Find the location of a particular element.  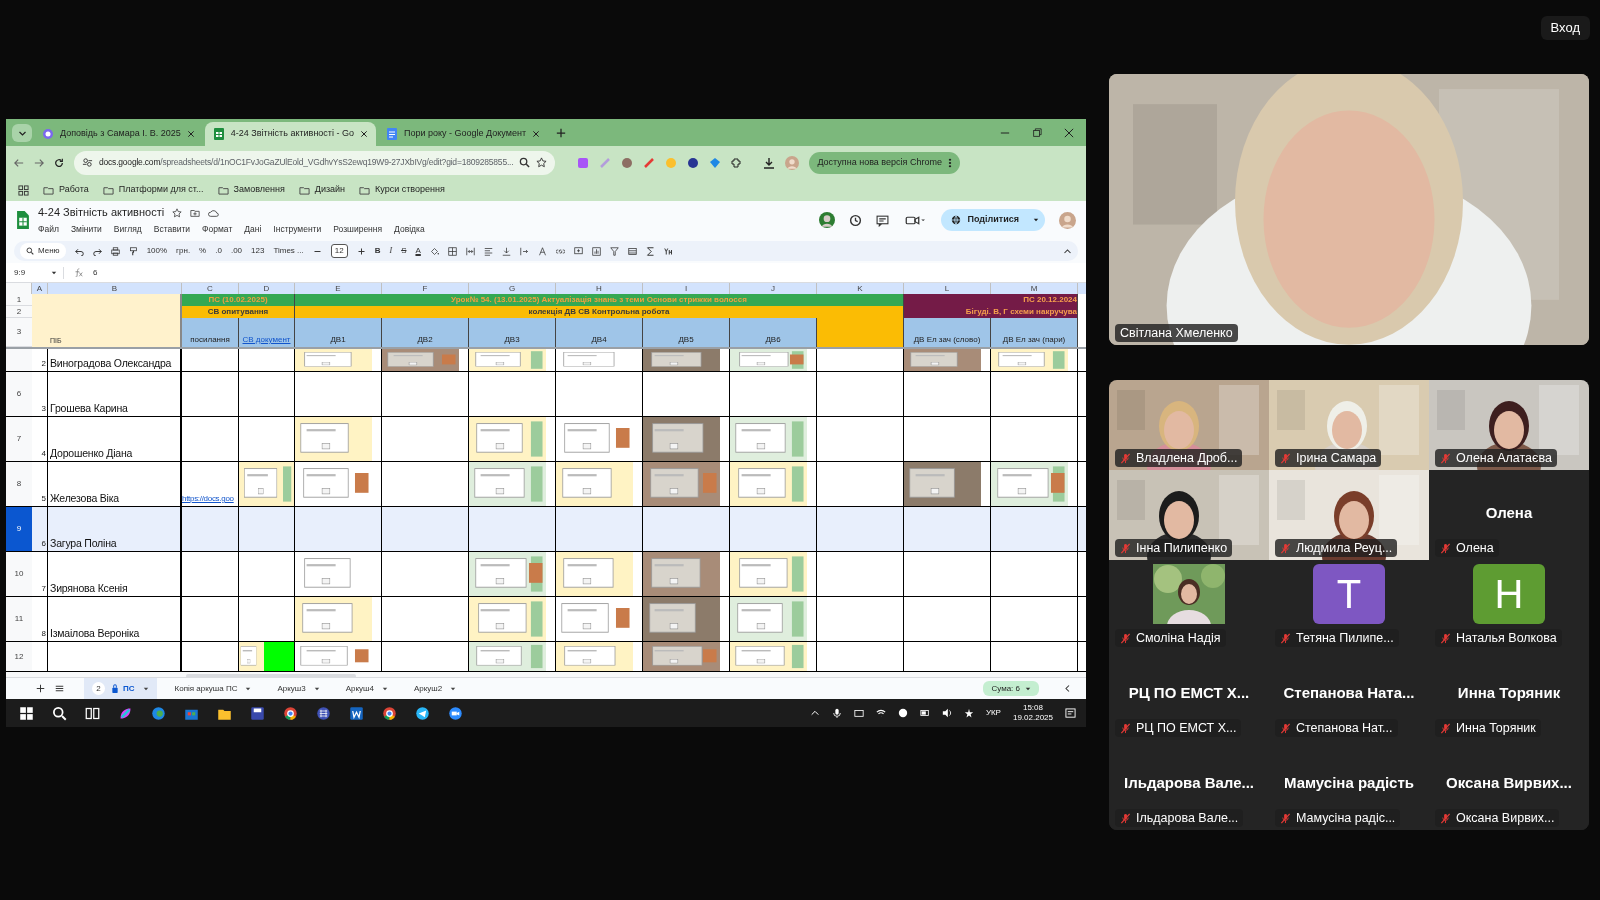

menu-item: Вигляд is located at coordinates (127, 229).